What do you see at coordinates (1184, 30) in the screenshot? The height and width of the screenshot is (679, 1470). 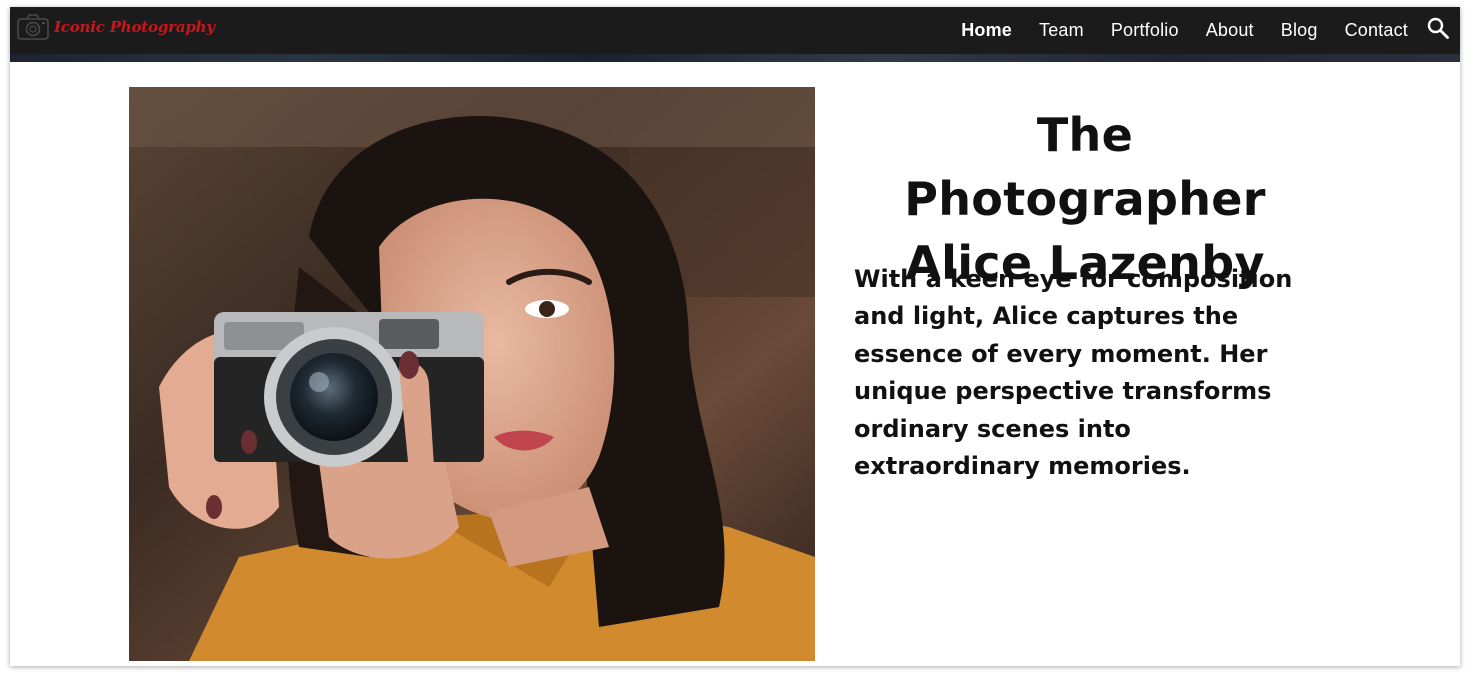 I see `main-nav: Home Team Portfolio About Blog Contact` at bounding box center [1184, 30].